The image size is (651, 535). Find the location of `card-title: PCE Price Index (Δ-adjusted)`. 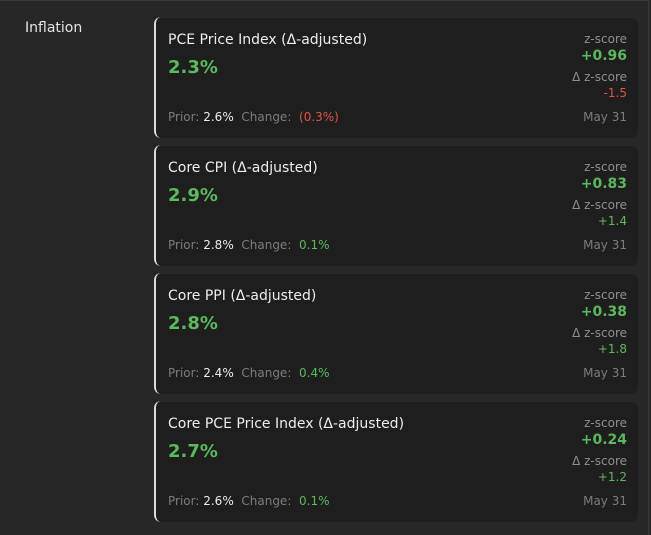

card-title: PCE Price Index (Δ-adjusted) is located at coordinates (268, 40).